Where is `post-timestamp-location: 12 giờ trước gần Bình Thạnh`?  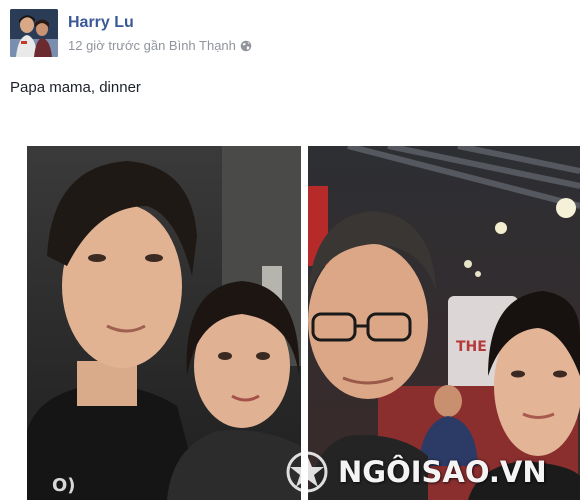
post-timestamp-location: 12 giờ trước gần Bình Thạnh is located at coordinates (152, 45).